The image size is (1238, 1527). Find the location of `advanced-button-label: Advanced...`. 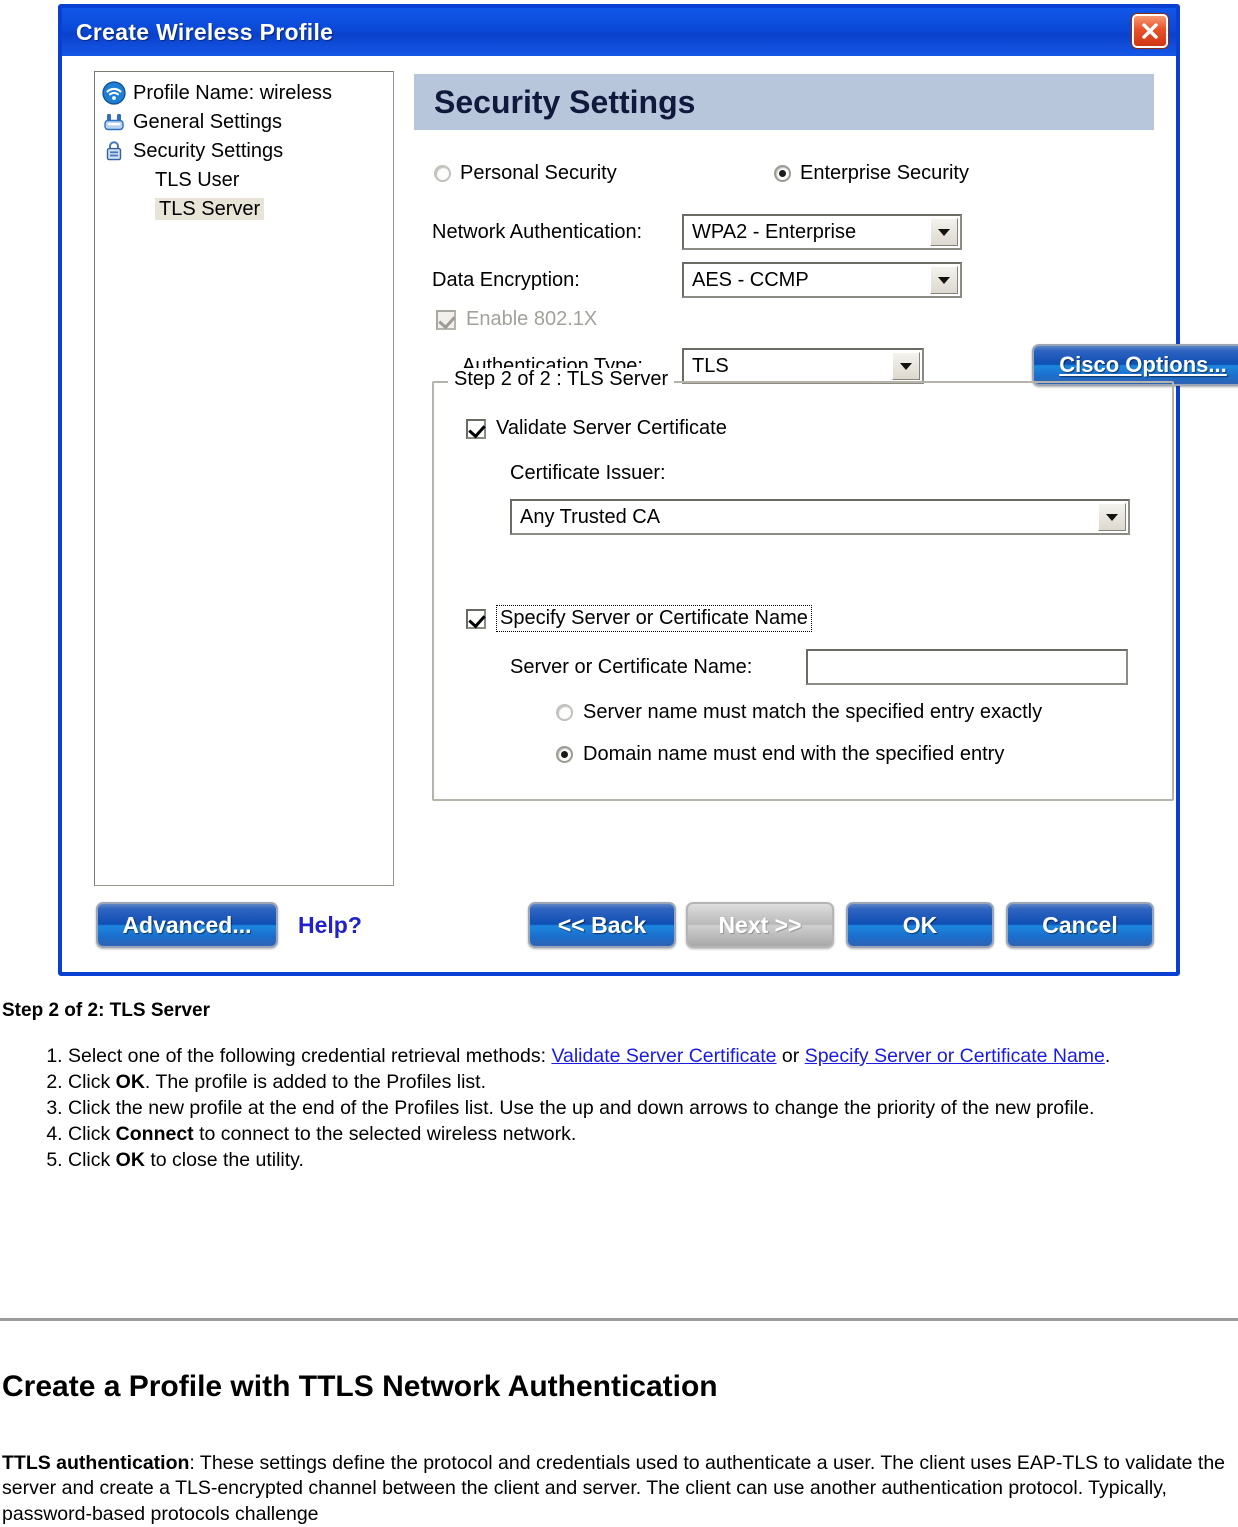

advanced-button-label: Advanced... is located at coordinates (187, 924).